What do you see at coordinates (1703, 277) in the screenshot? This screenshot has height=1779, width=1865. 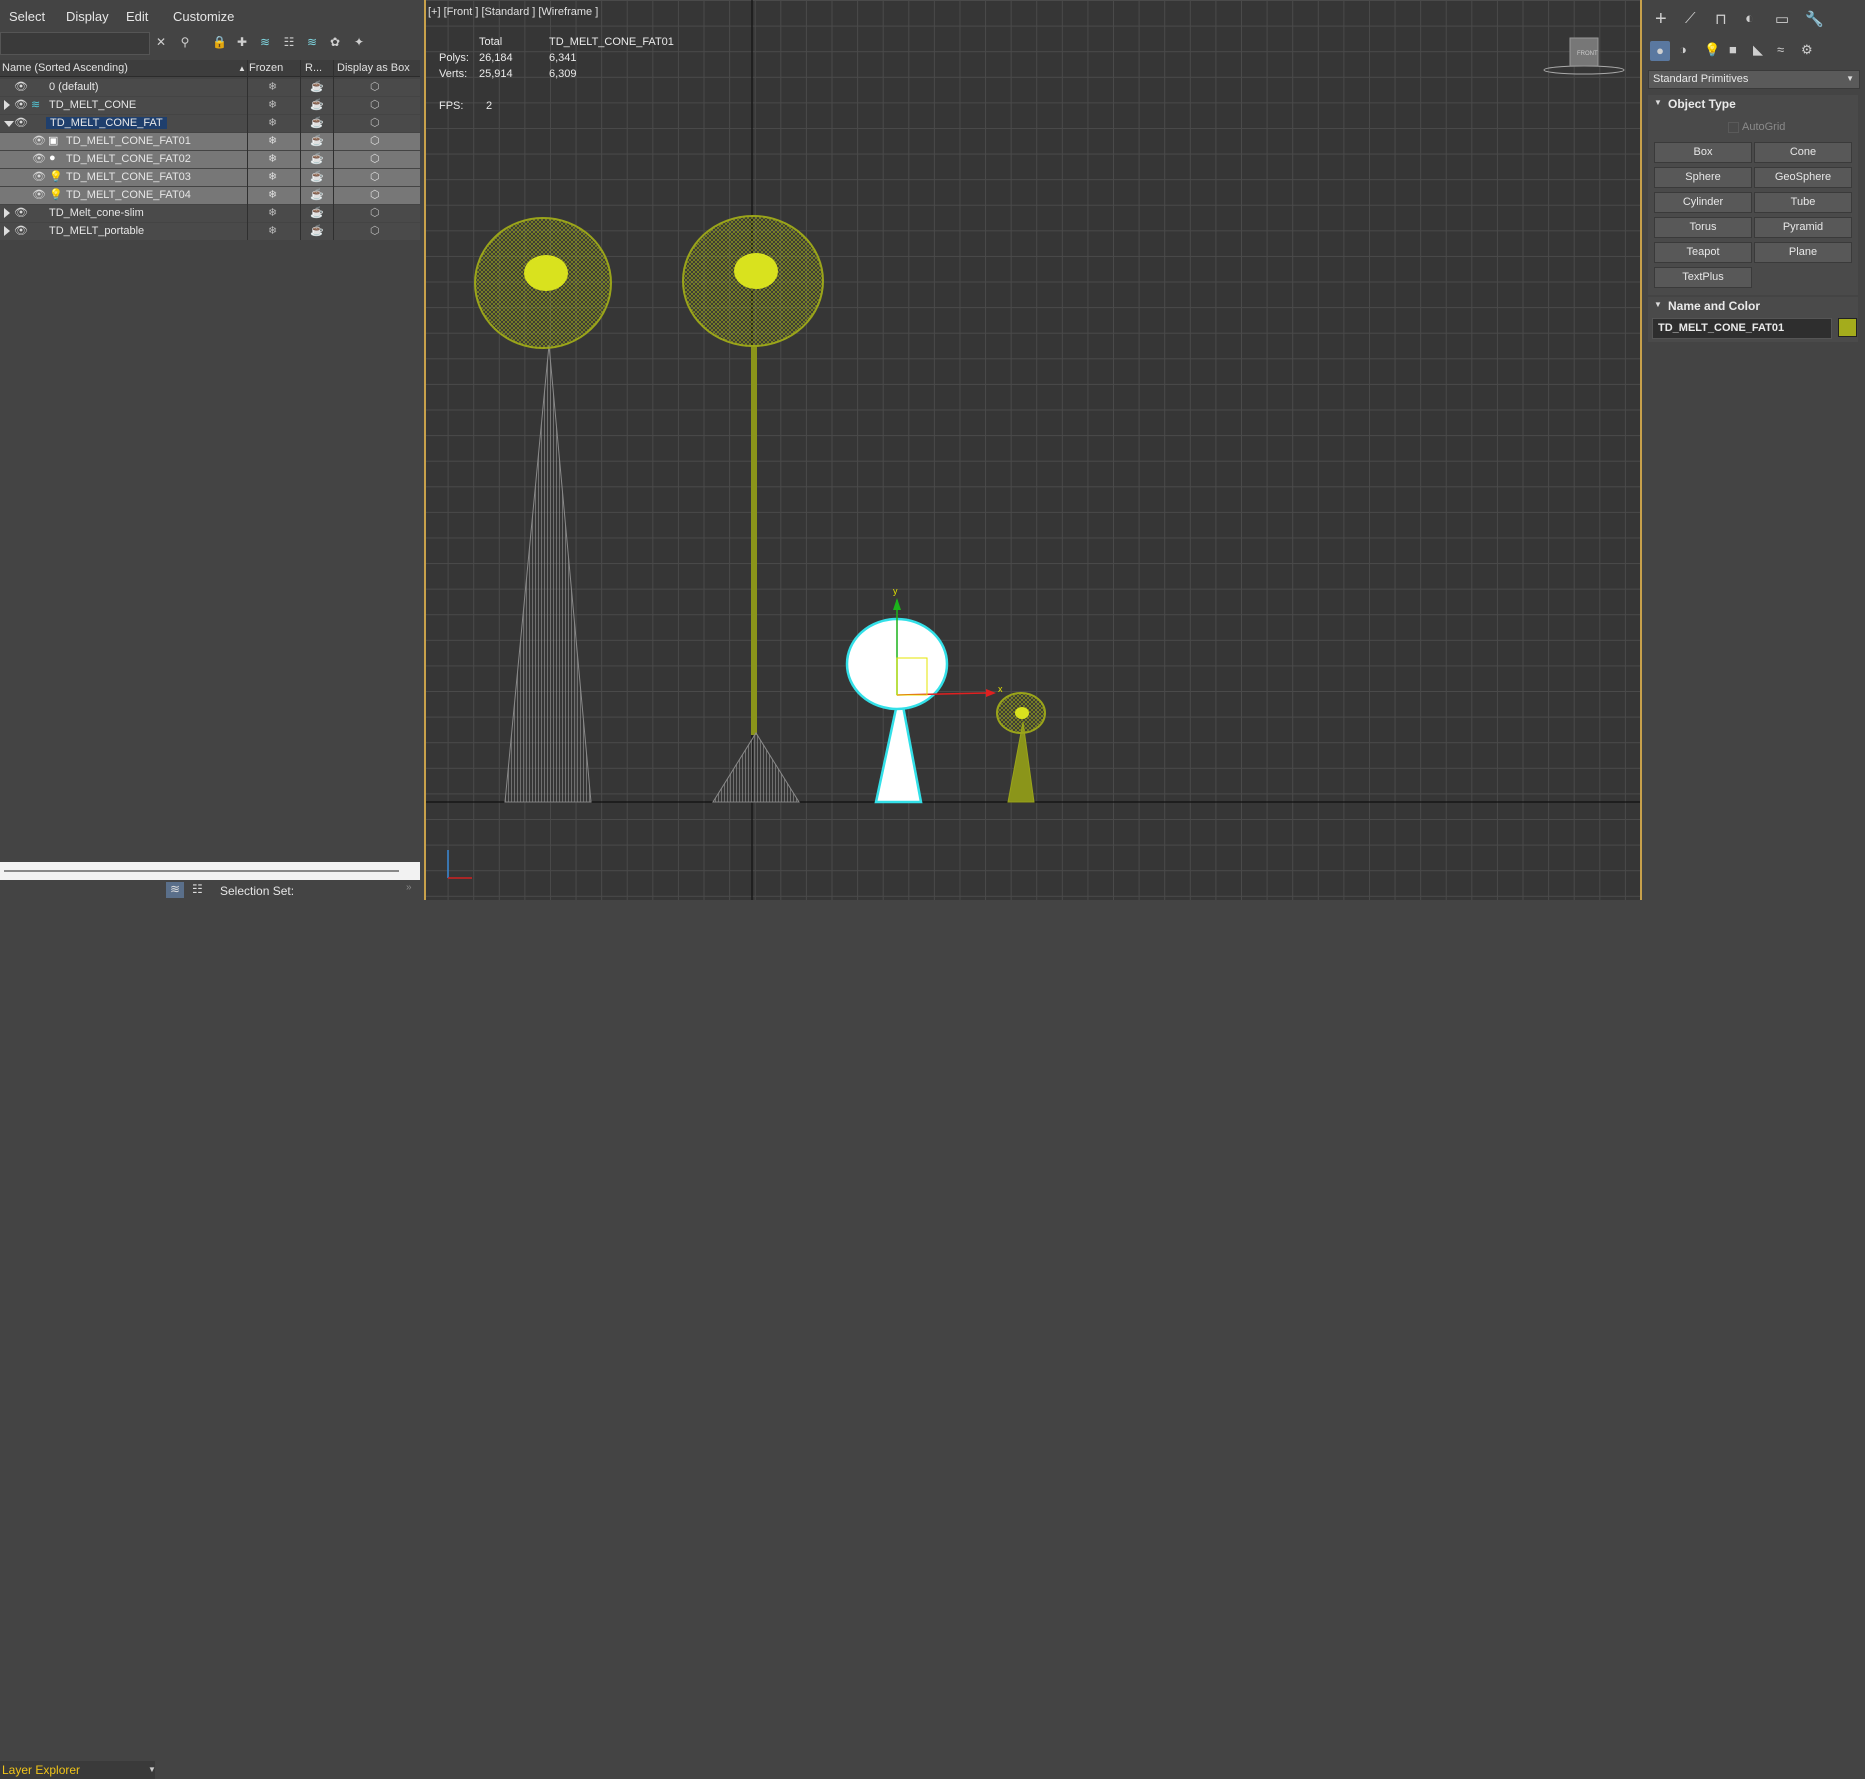 I see `textplus-button: TextPlus` at bounding box center [1703, 277].